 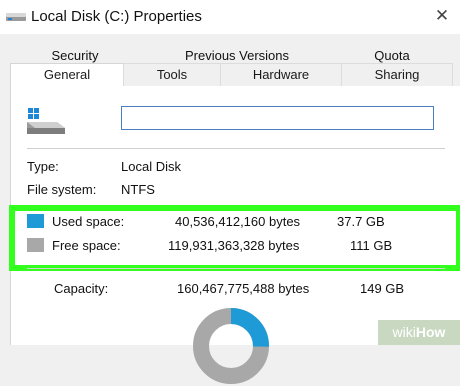 What do you see at coordinates (88, 221) in the screenshot?
I see `used-space-label: Used space:` at bounding box center [88, 221].